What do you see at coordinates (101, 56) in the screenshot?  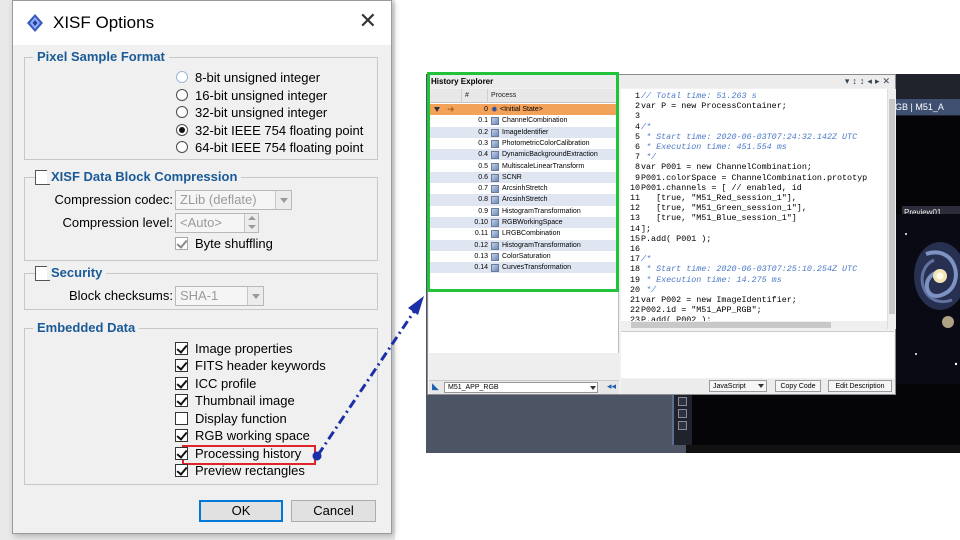 I see `group-title: Pixel Sample Format` at bounding box center [101, 56].